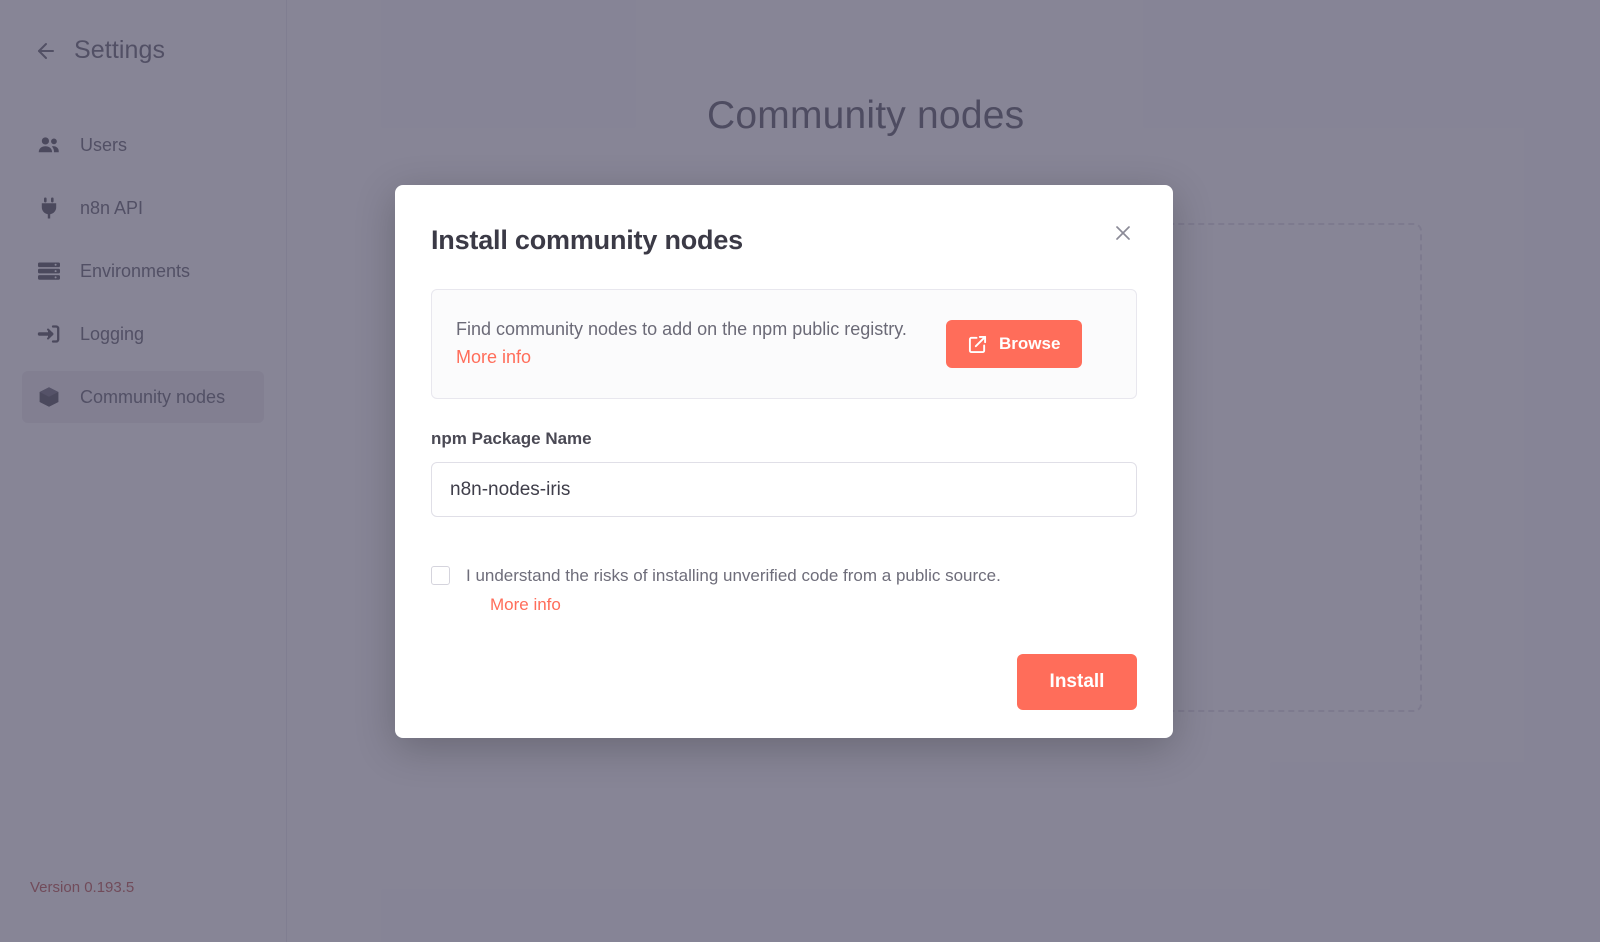 This screenshot has width=1600, height=942. What do you see at coordinates (784, 237) in the screenshot?
I see `modal-header: Install community nodes` at bounding box center [784, 237].